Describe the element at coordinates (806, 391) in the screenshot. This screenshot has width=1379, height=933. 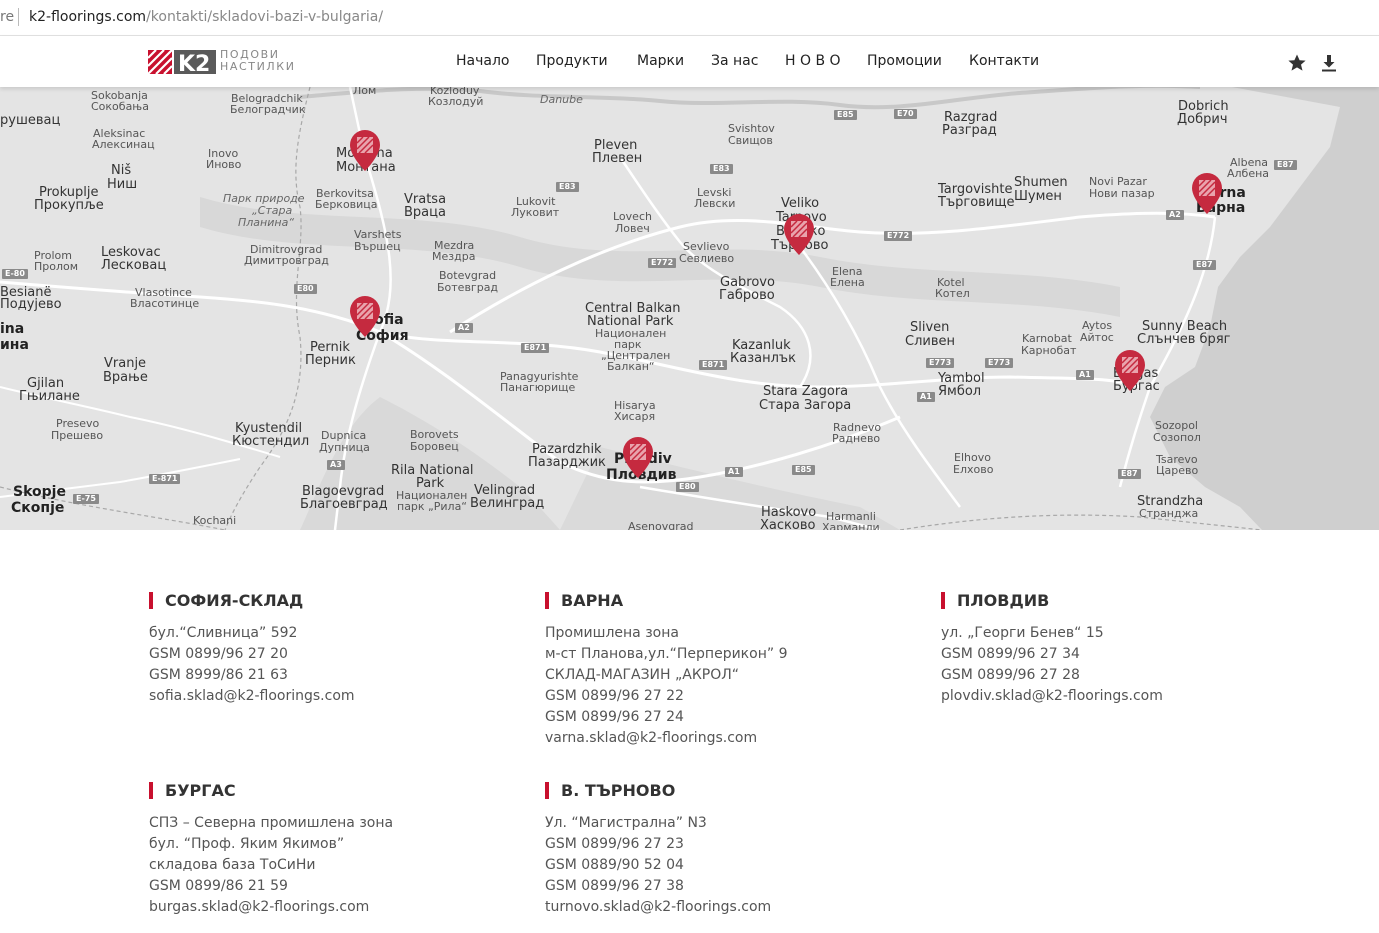
I see `map-label: Stara Zagora` at that location.